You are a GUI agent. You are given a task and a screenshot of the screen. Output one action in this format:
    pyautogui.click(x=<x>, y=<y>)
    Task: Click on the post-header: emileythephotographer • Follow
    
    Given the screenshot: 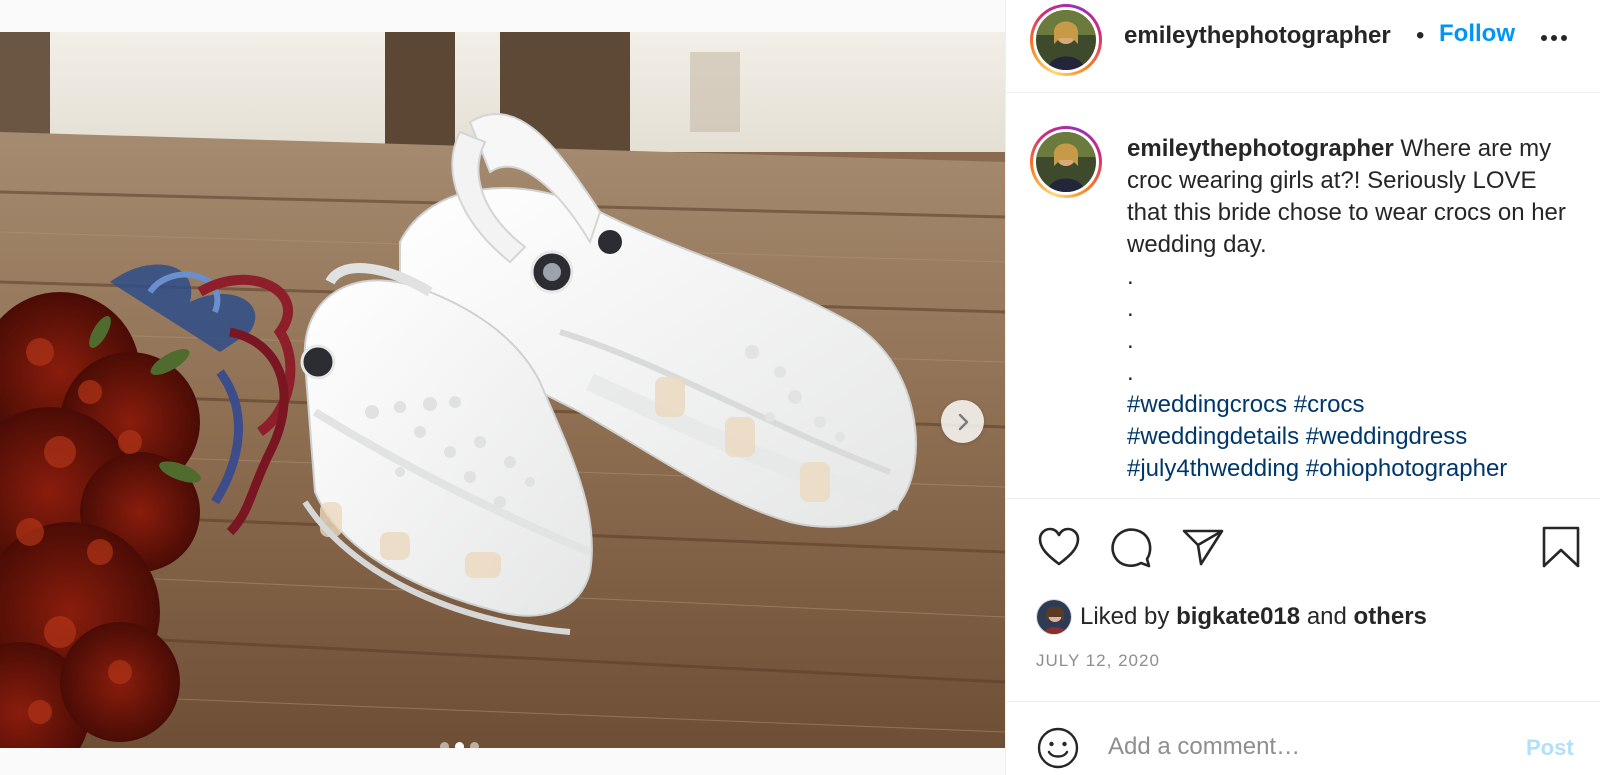 What is the action you would take?
    pyautogui.click(x=1303, y=46)
    